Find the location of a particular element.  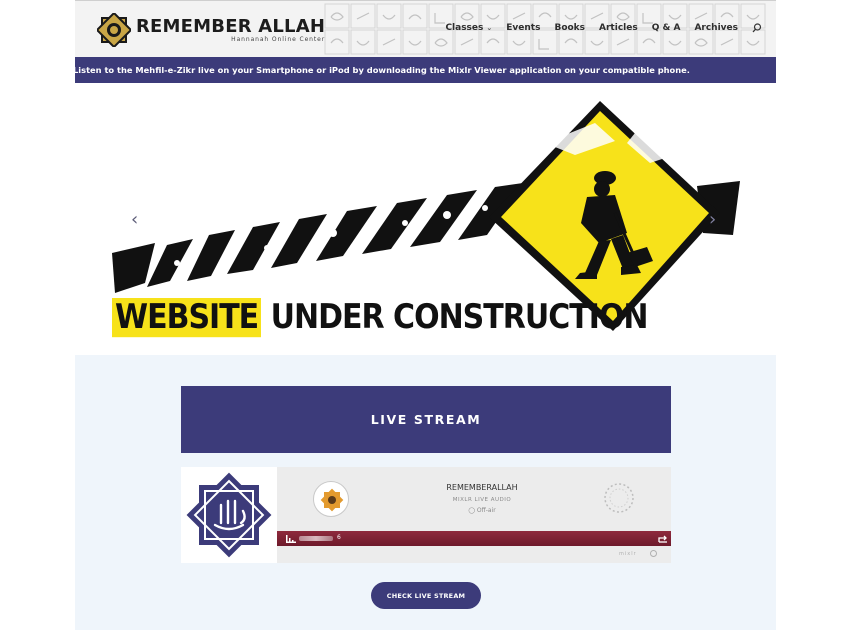

status-text: Off-air is located at coordinates (486, 510).